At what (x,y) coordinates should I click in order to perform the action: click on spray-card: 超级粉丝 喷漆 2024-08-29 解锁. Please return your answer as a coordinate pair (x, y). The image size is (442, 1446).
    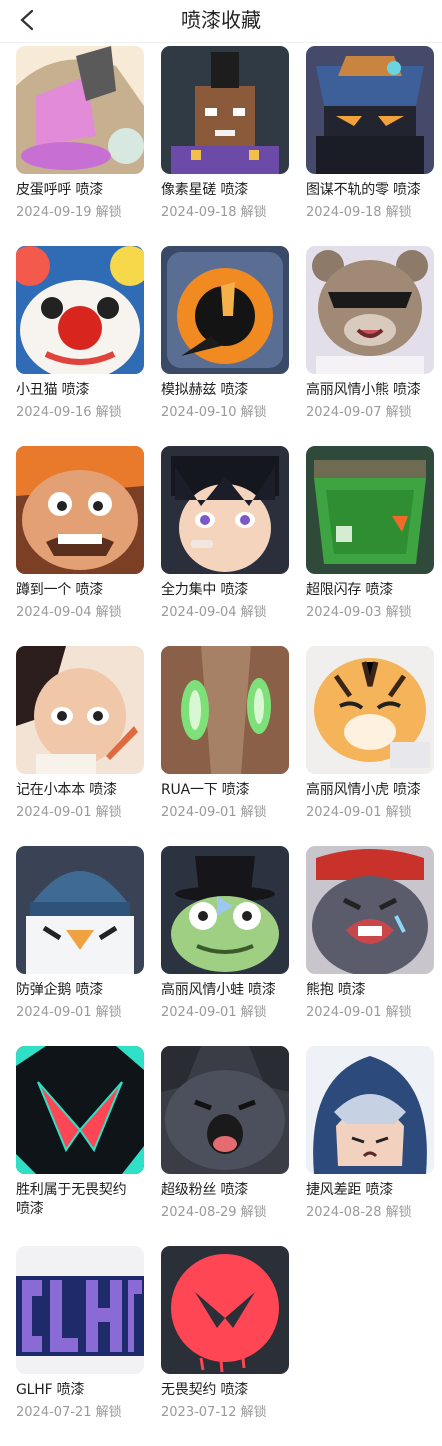
    Looking at the image, I should click on (225, 1146).